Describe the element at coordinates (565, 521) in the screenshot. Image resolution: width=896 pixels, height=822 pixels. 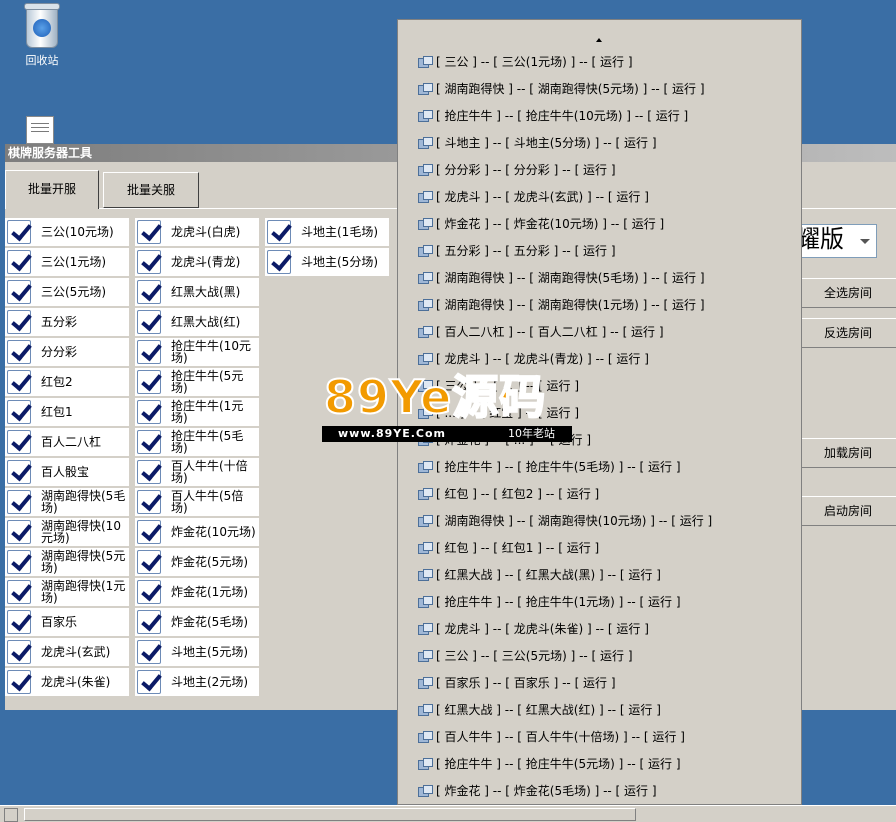
I see `running-room-row: [ 湖南跑得快 ] -- [ 湖南跑得快(10元场) ] -- [ 运行 ]` at that location.